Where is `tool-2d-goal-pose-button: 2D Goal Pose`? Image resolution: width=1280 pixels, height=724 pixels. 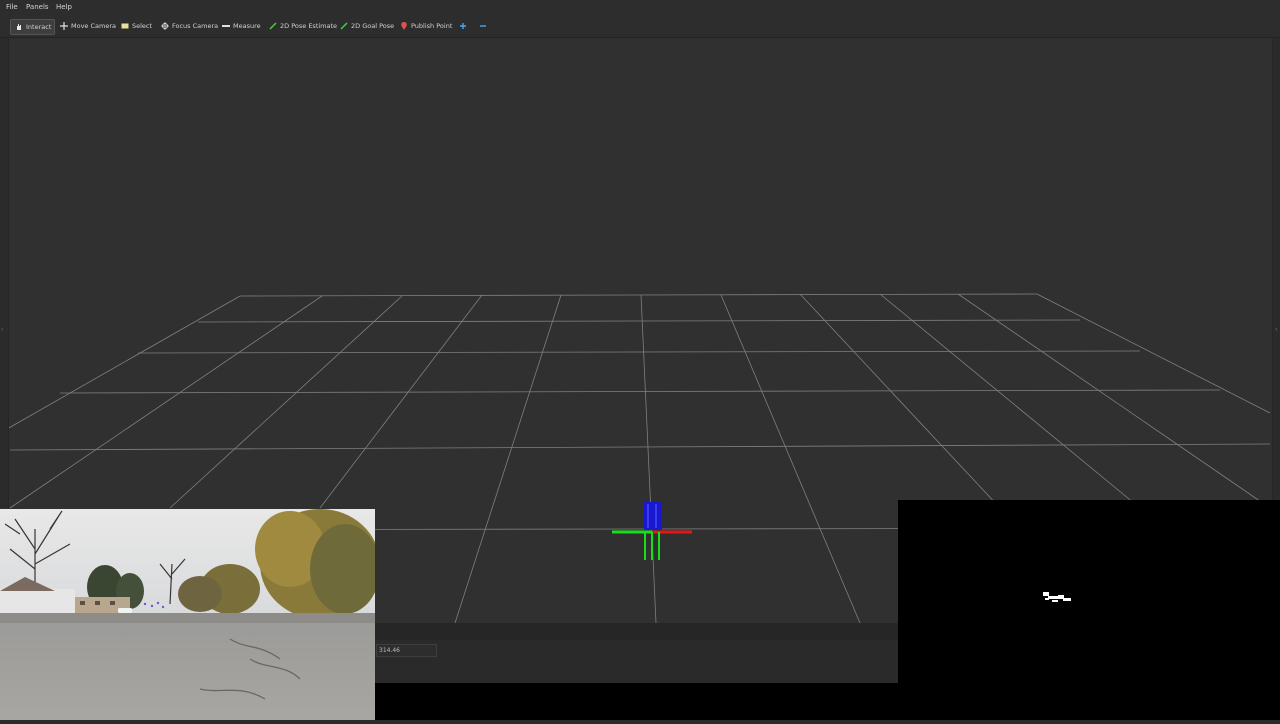 tool-2d-goal-pose-button: 2D Goal Pose is located at coordinates (366, 26).